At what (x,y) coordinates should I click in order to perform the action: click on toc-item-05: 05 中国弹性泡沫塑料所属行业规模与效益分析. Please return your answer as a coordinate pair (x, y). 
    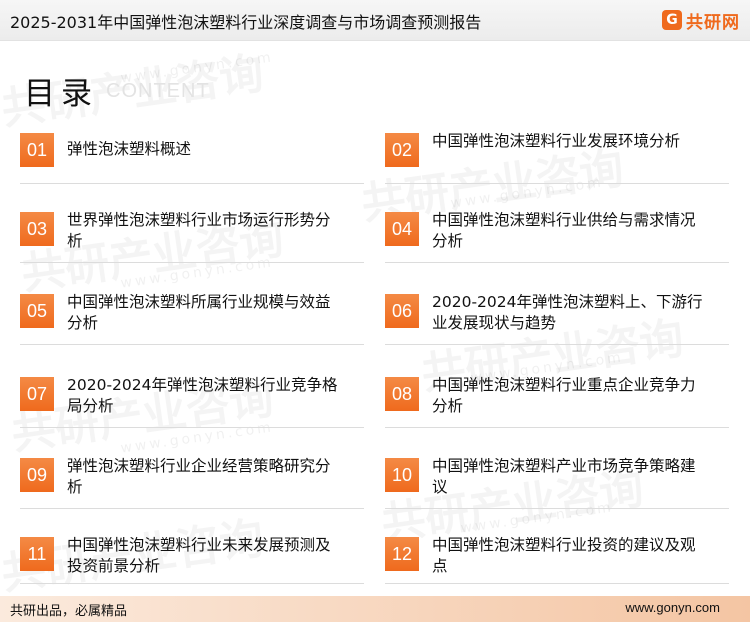
    Looking at the image, I should click on (192, 319).